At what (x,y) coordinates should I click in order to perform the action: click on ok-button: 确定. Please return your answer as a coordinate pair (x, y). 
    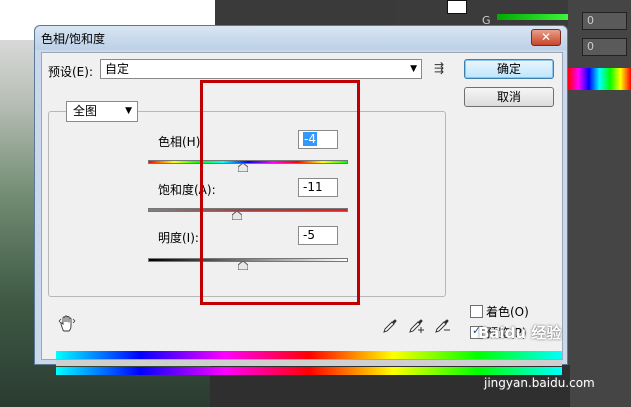
    Looking at the image, I should click on (509, 69).